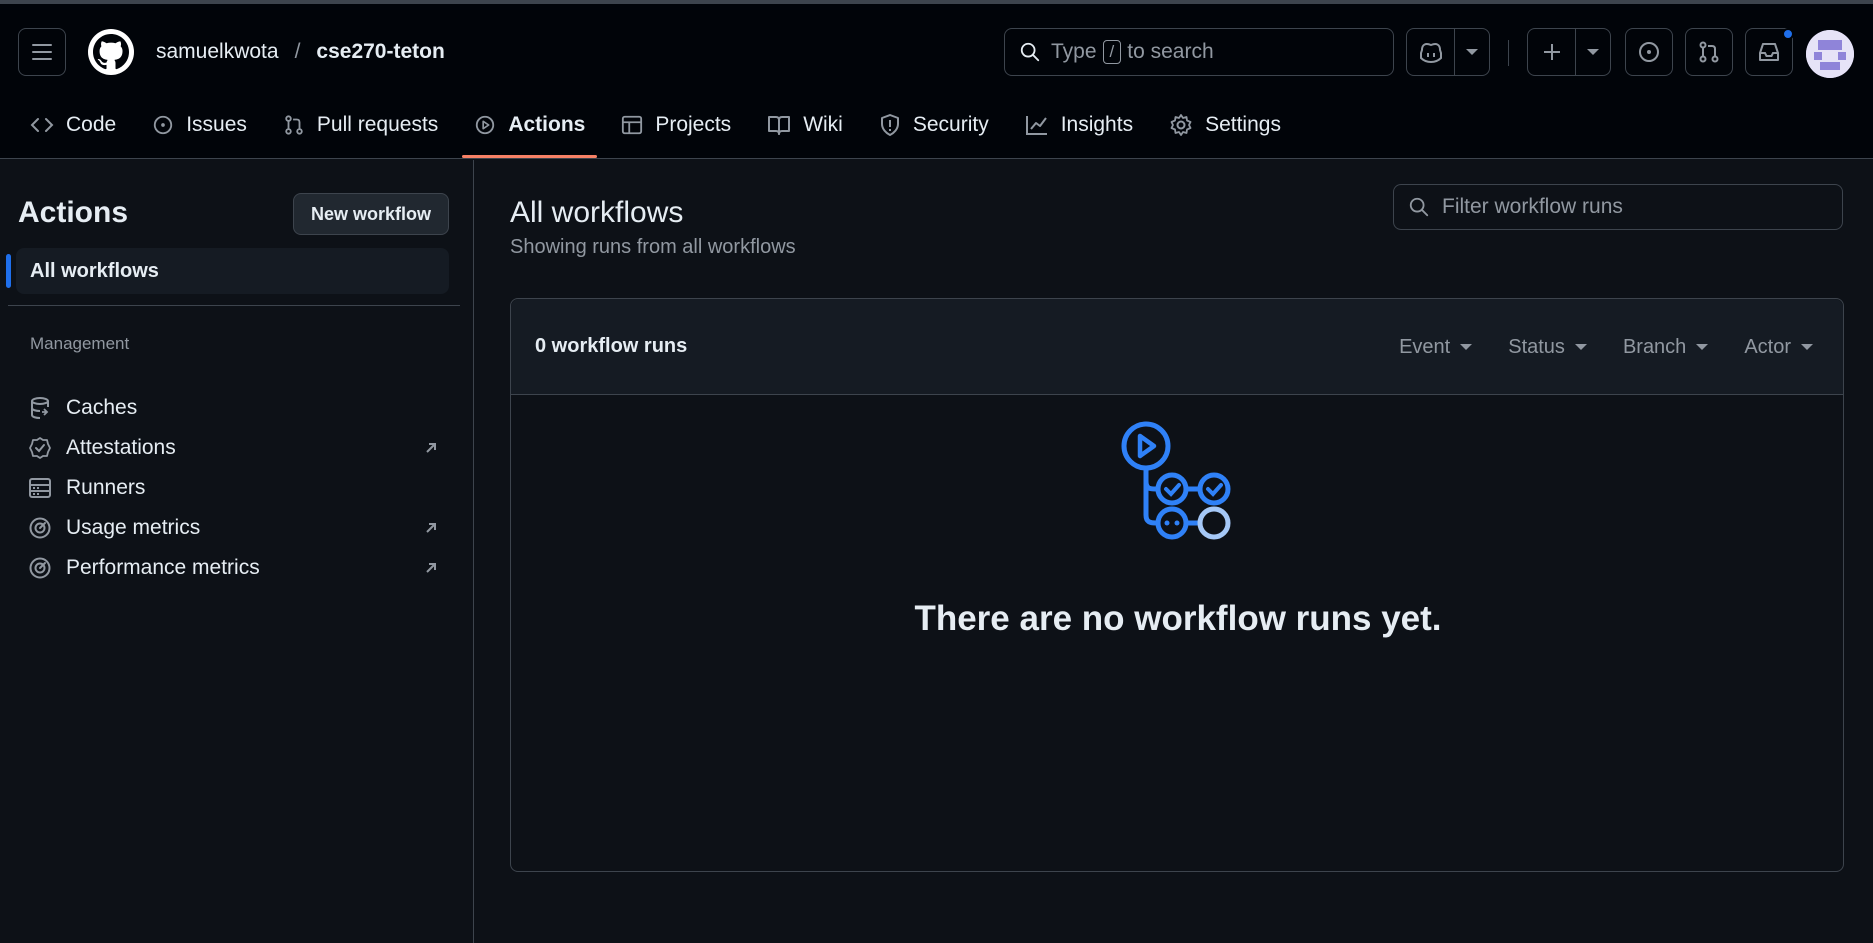  Describe the element at coordinates (1036, 125) in the screenshot. I see `graph-icon` at that location.